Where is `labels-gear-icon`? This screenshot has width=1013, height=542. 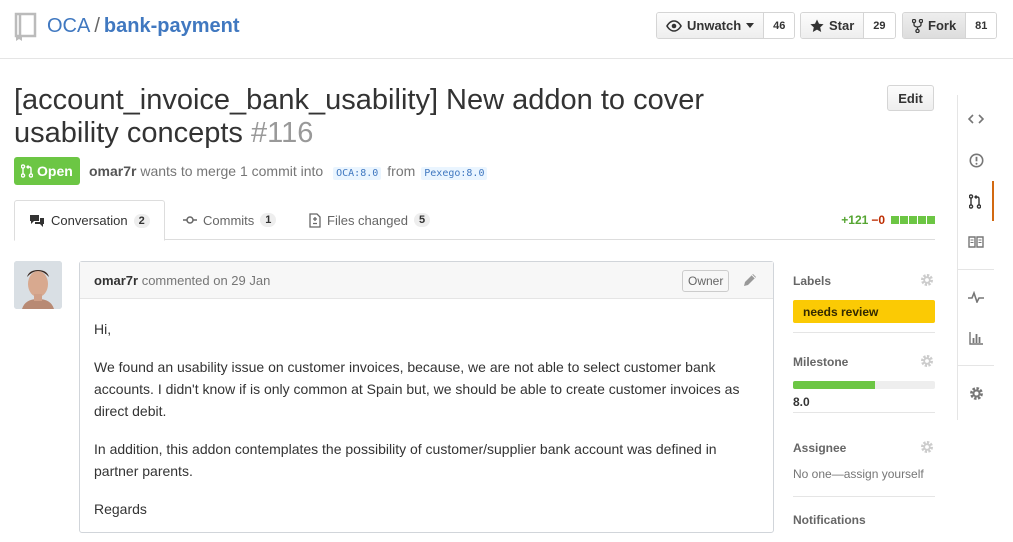
labels-gear-icon is located at coordinates (927, 280).